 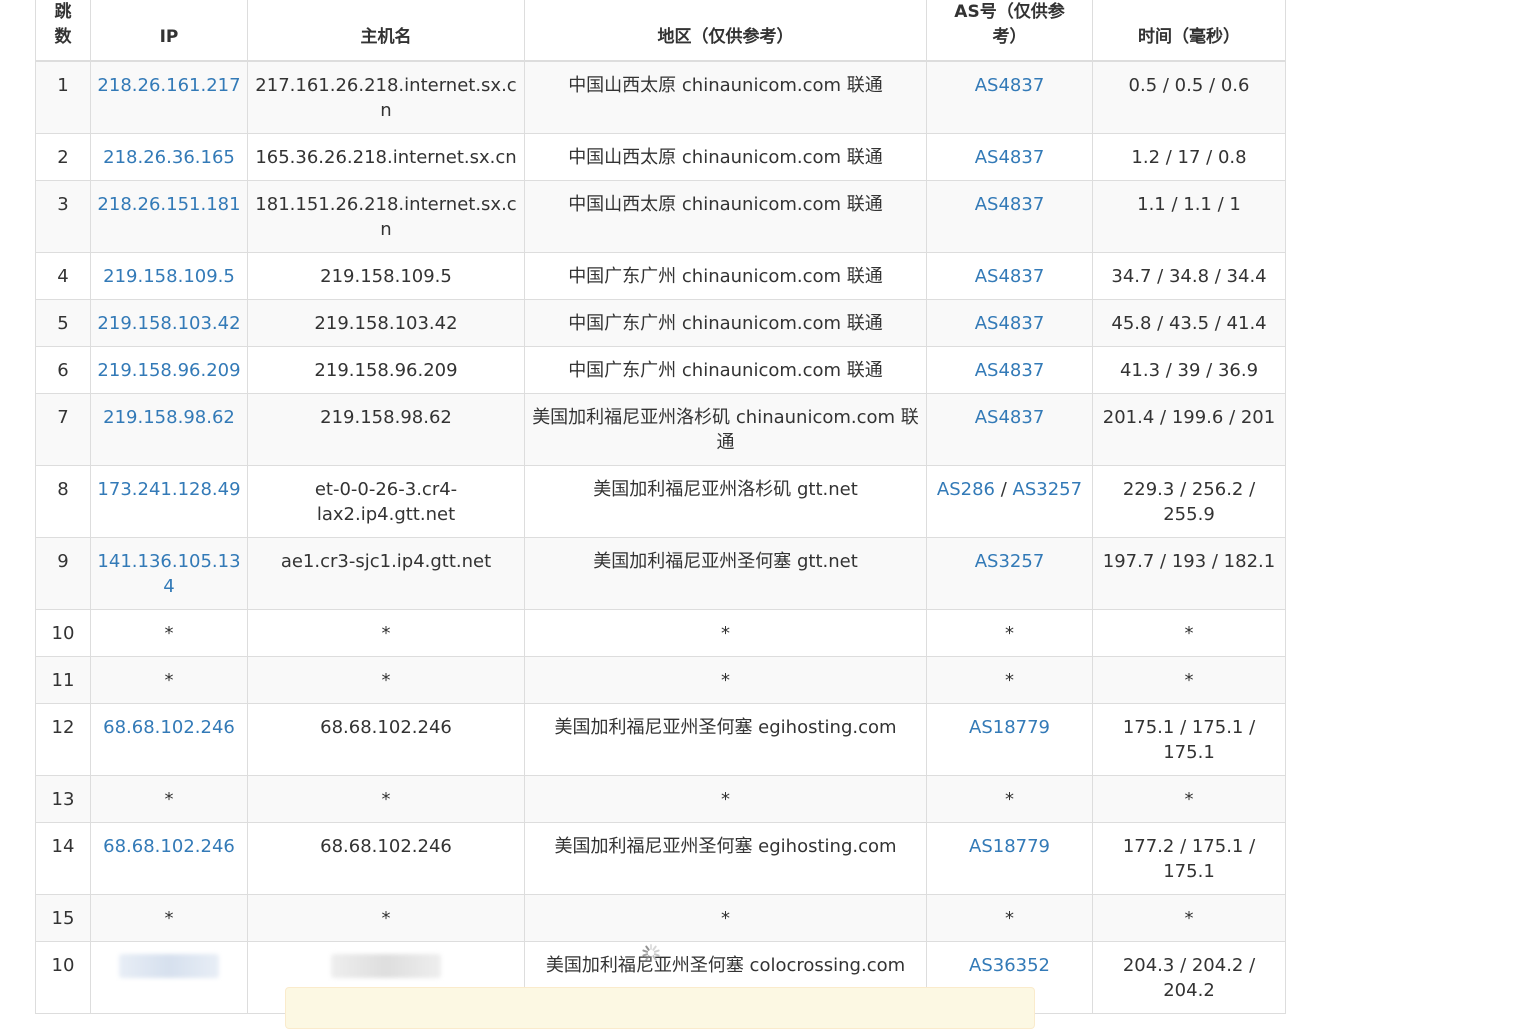 I want to click on hostname-cell: 217.161.26.218.internet.sx.cn, so click(x=386, y=97).